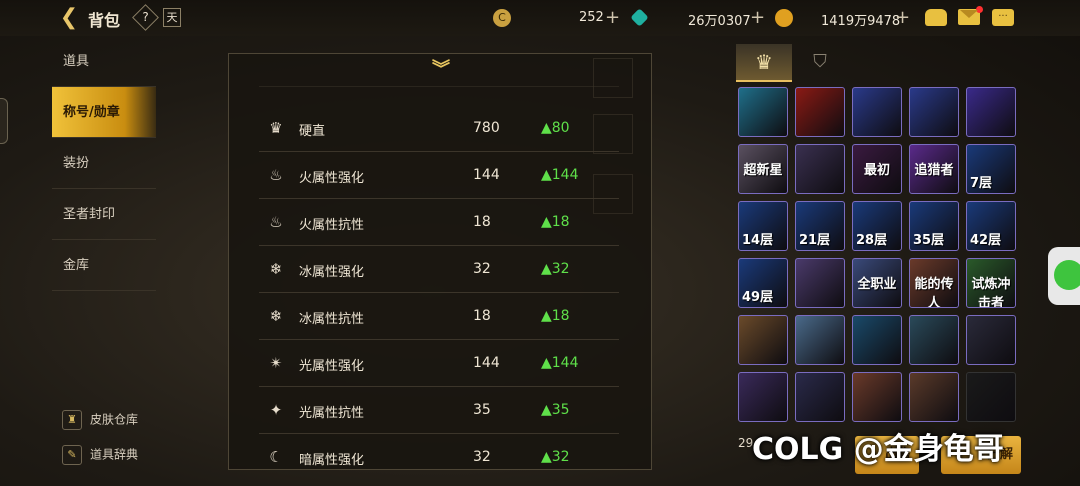 The image size is (1080, 486). Describe the element at coordinates (820, 169) in the screenshot. I see `title-cell-girl-portrait` at that location.